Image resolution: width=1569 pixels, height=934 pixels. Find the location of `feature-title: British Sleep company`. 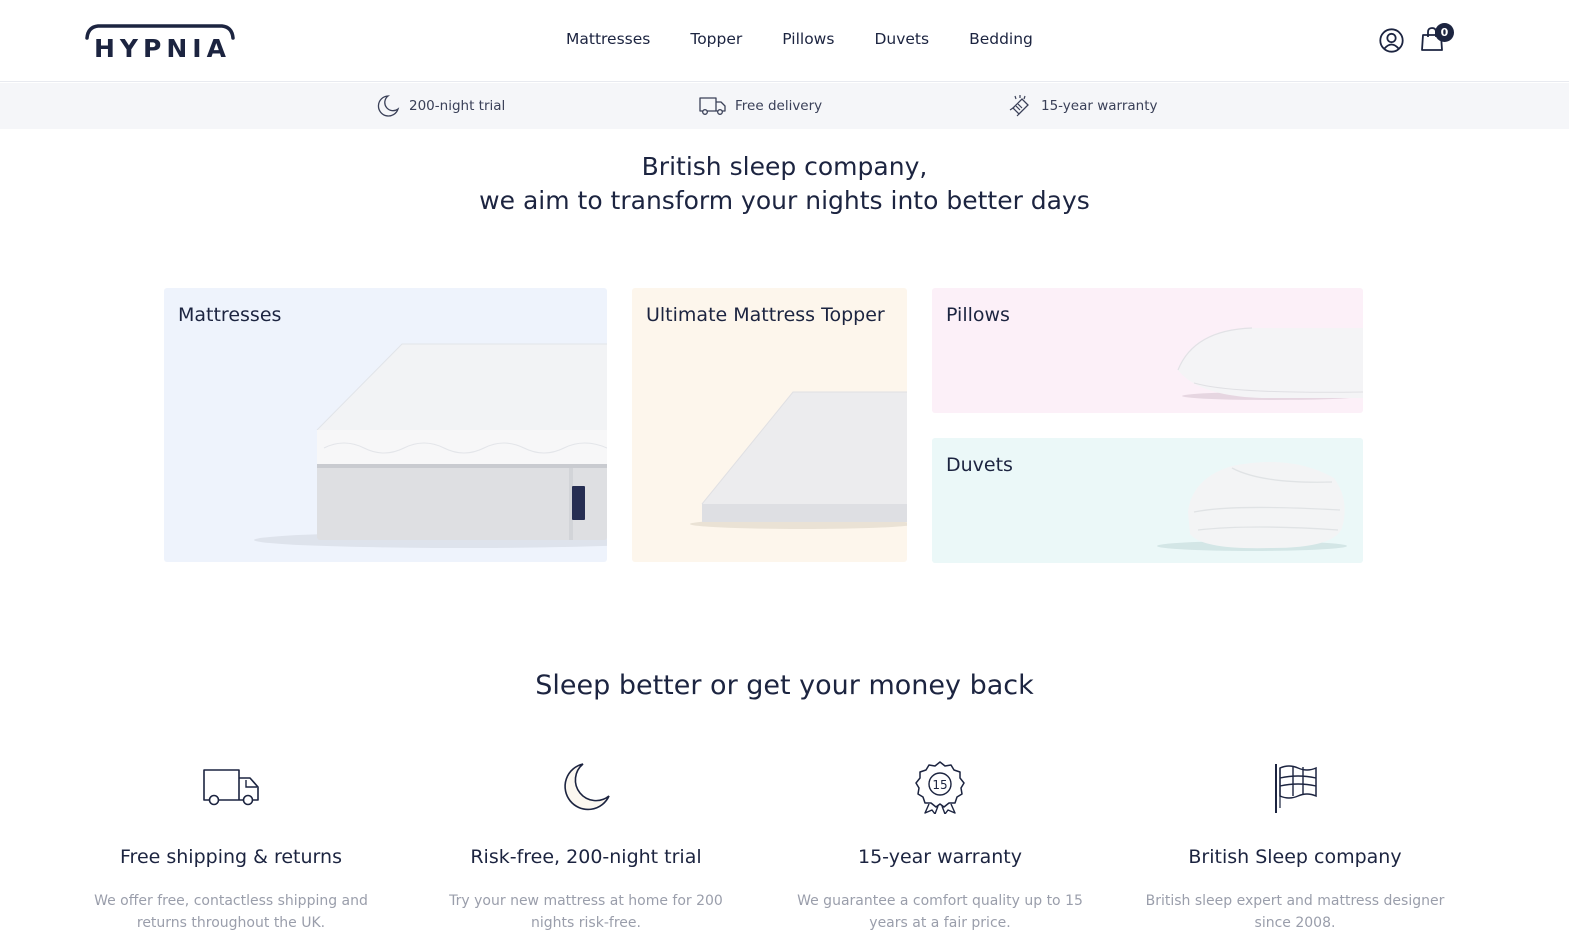

feature-title: British Sleep company is located at coordinates (1295, 857).